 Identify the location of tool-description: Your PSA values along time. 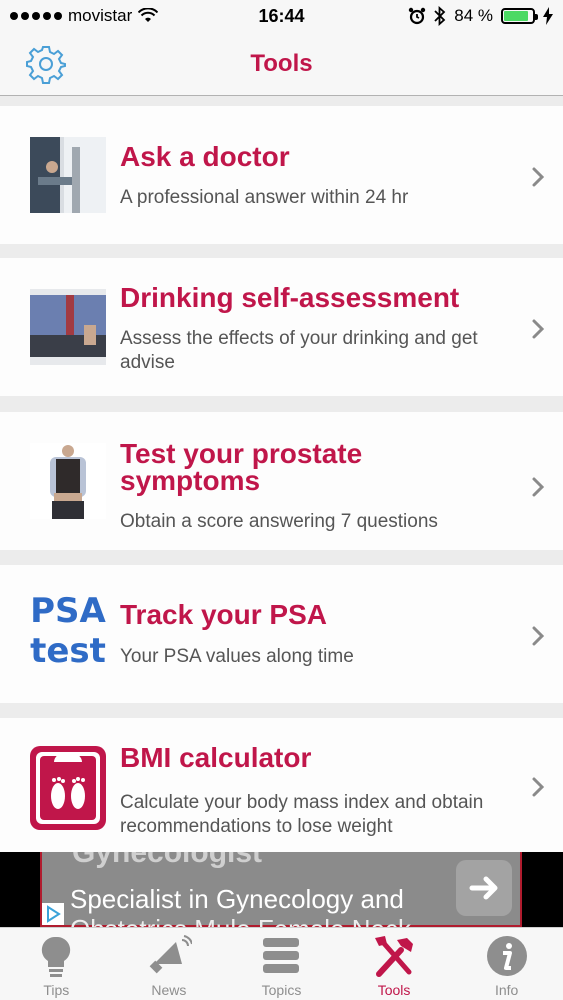
(237, 656).